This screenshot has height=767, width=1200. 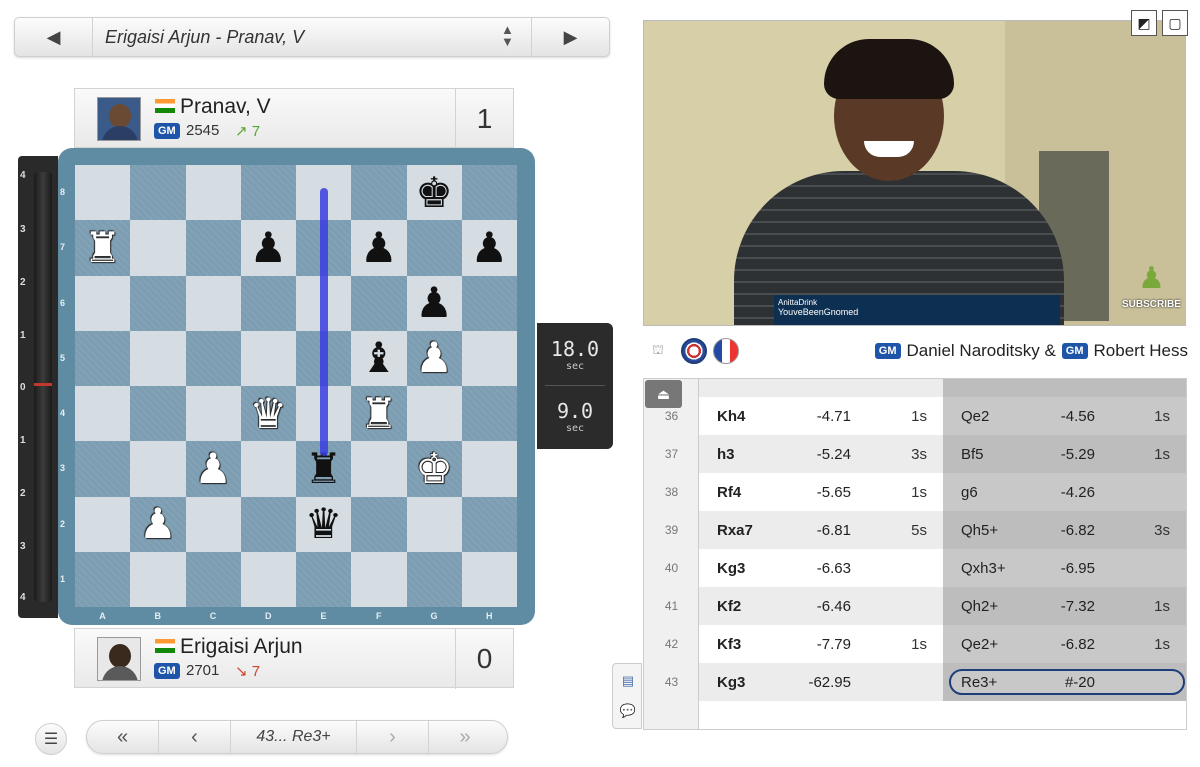 I want to click on square-d6, so click(x=268, y=303).